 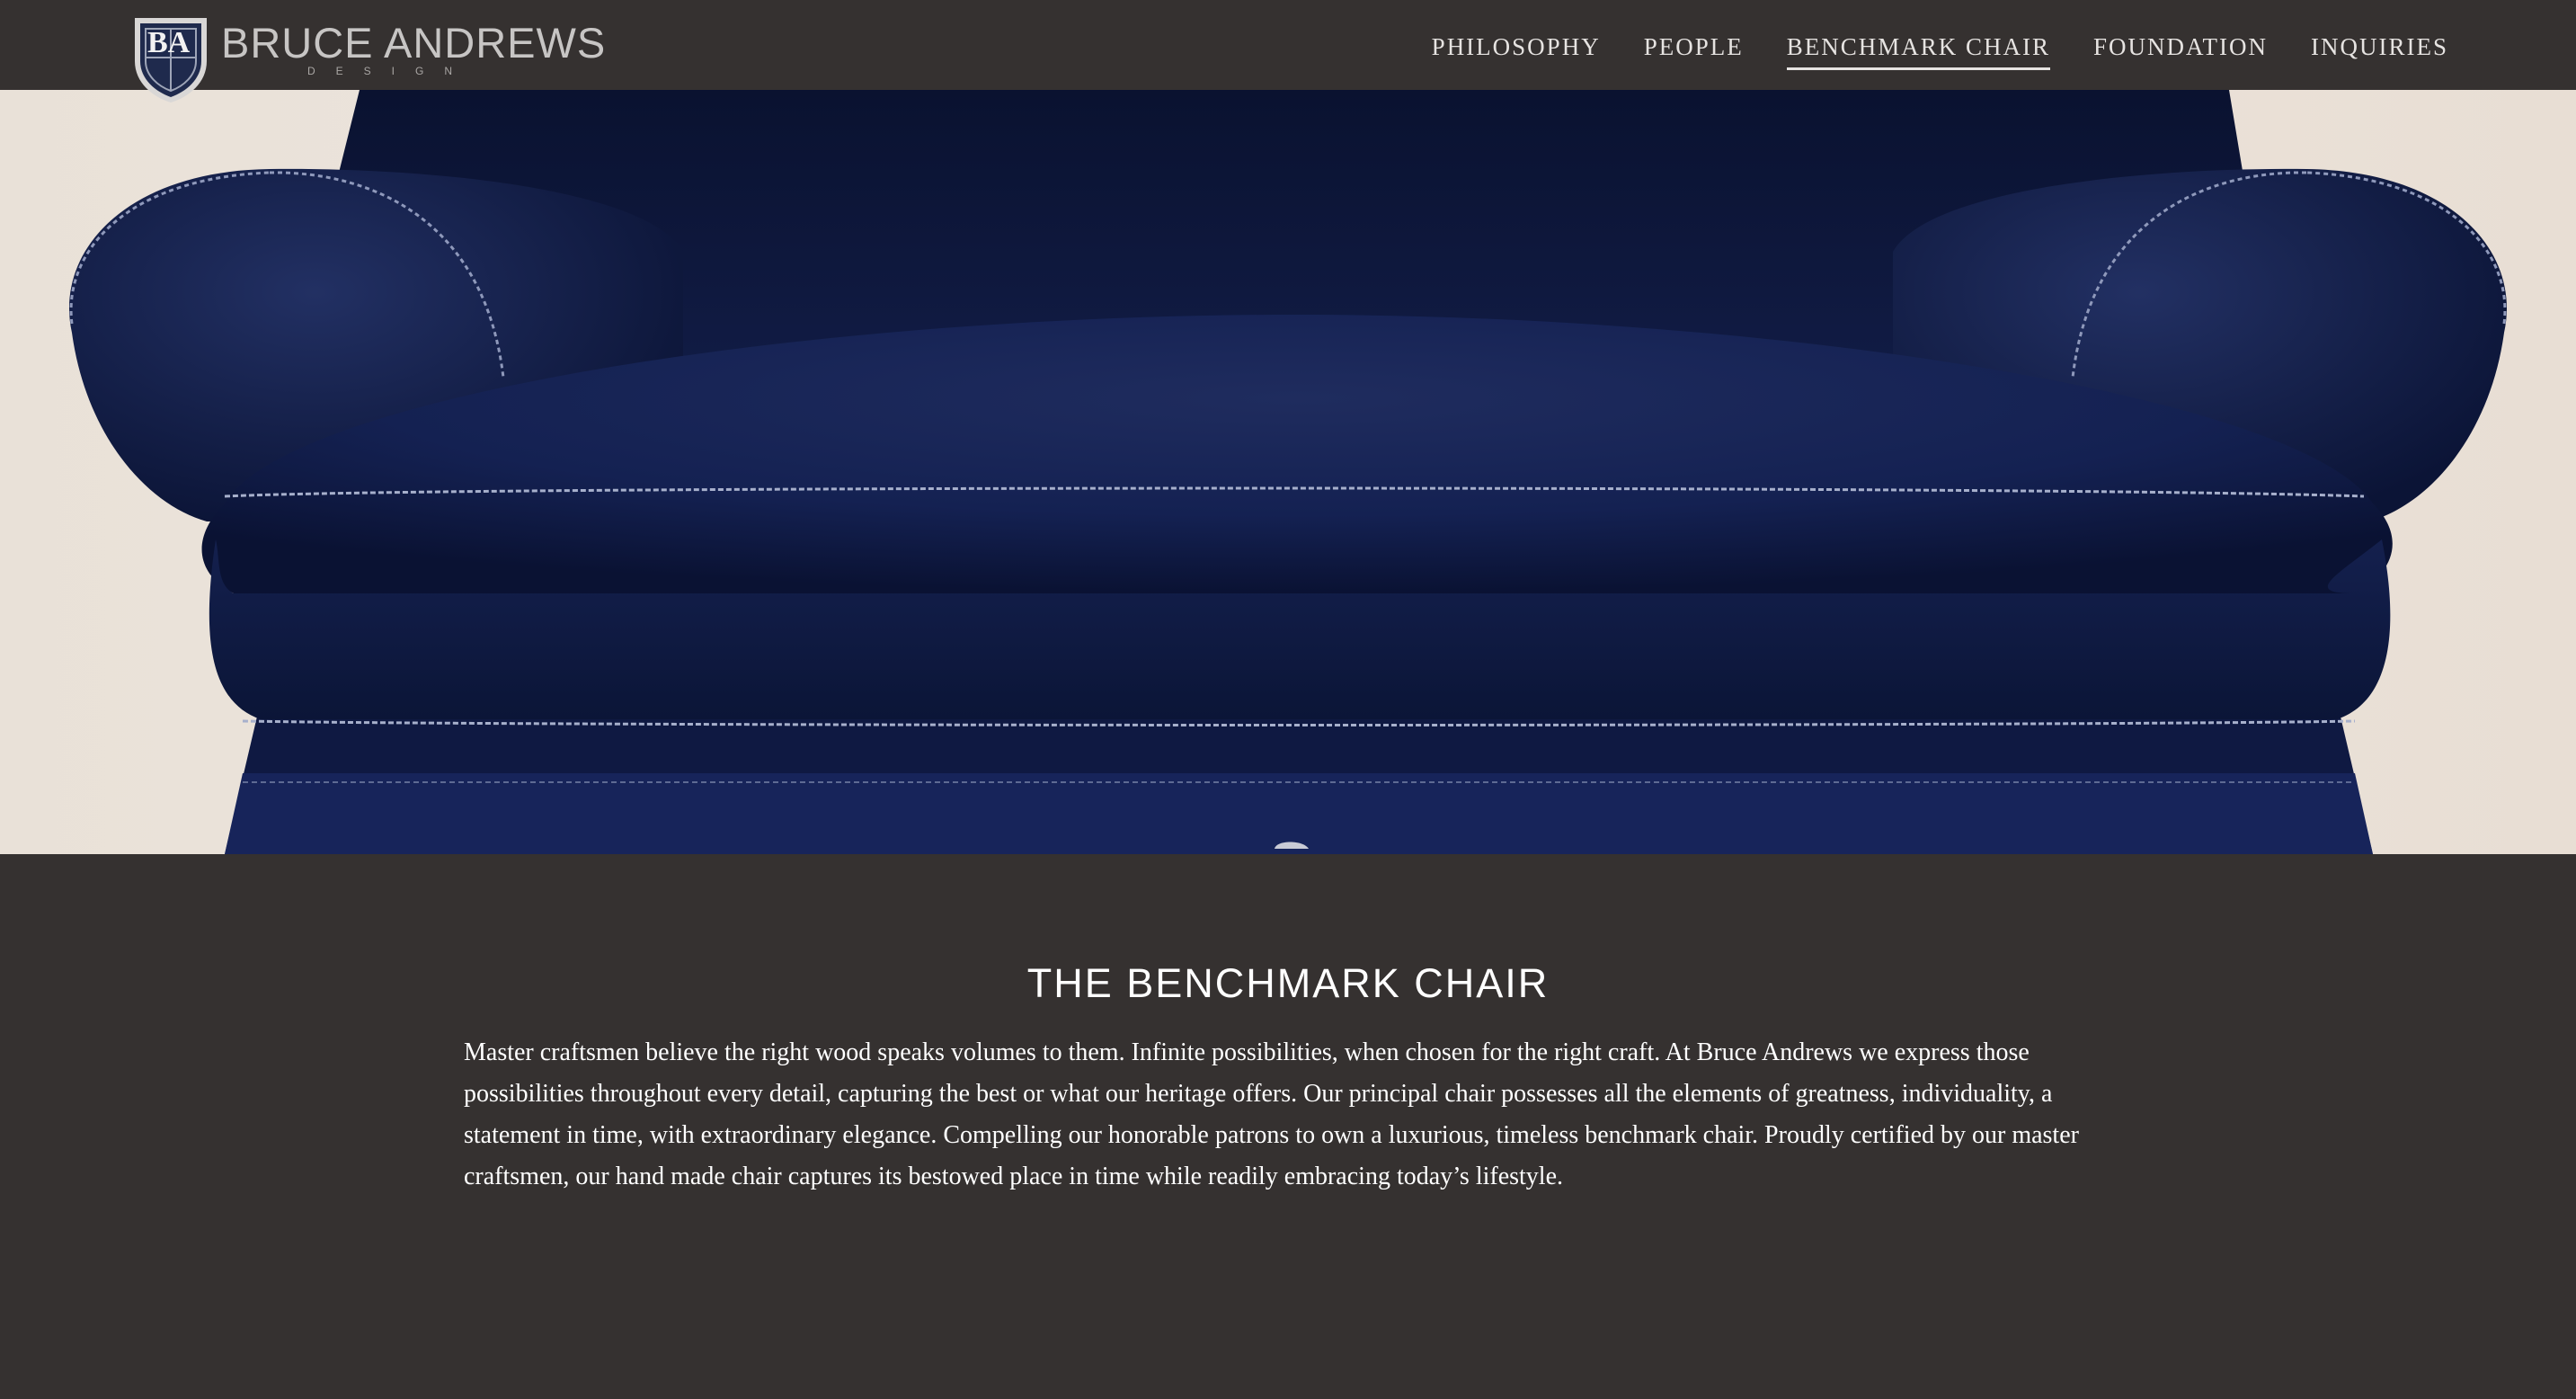 What do you see at coordinates (2379, 51) in the screenshot?
I see `nav-item-inquiries: INQUIRIES` at bounding box center [2379, 51].